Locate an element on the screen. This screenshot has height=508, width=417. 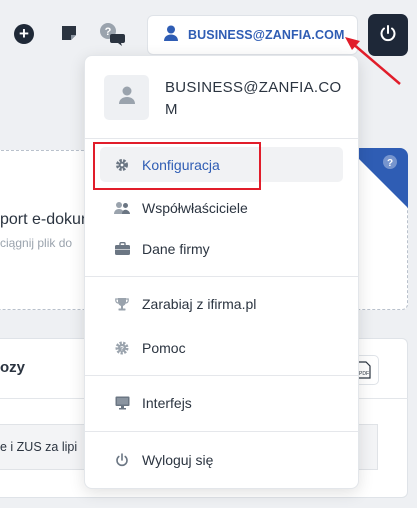
menu-item-dane-firmy: Dane firmy is located at coordinates (221, 248).